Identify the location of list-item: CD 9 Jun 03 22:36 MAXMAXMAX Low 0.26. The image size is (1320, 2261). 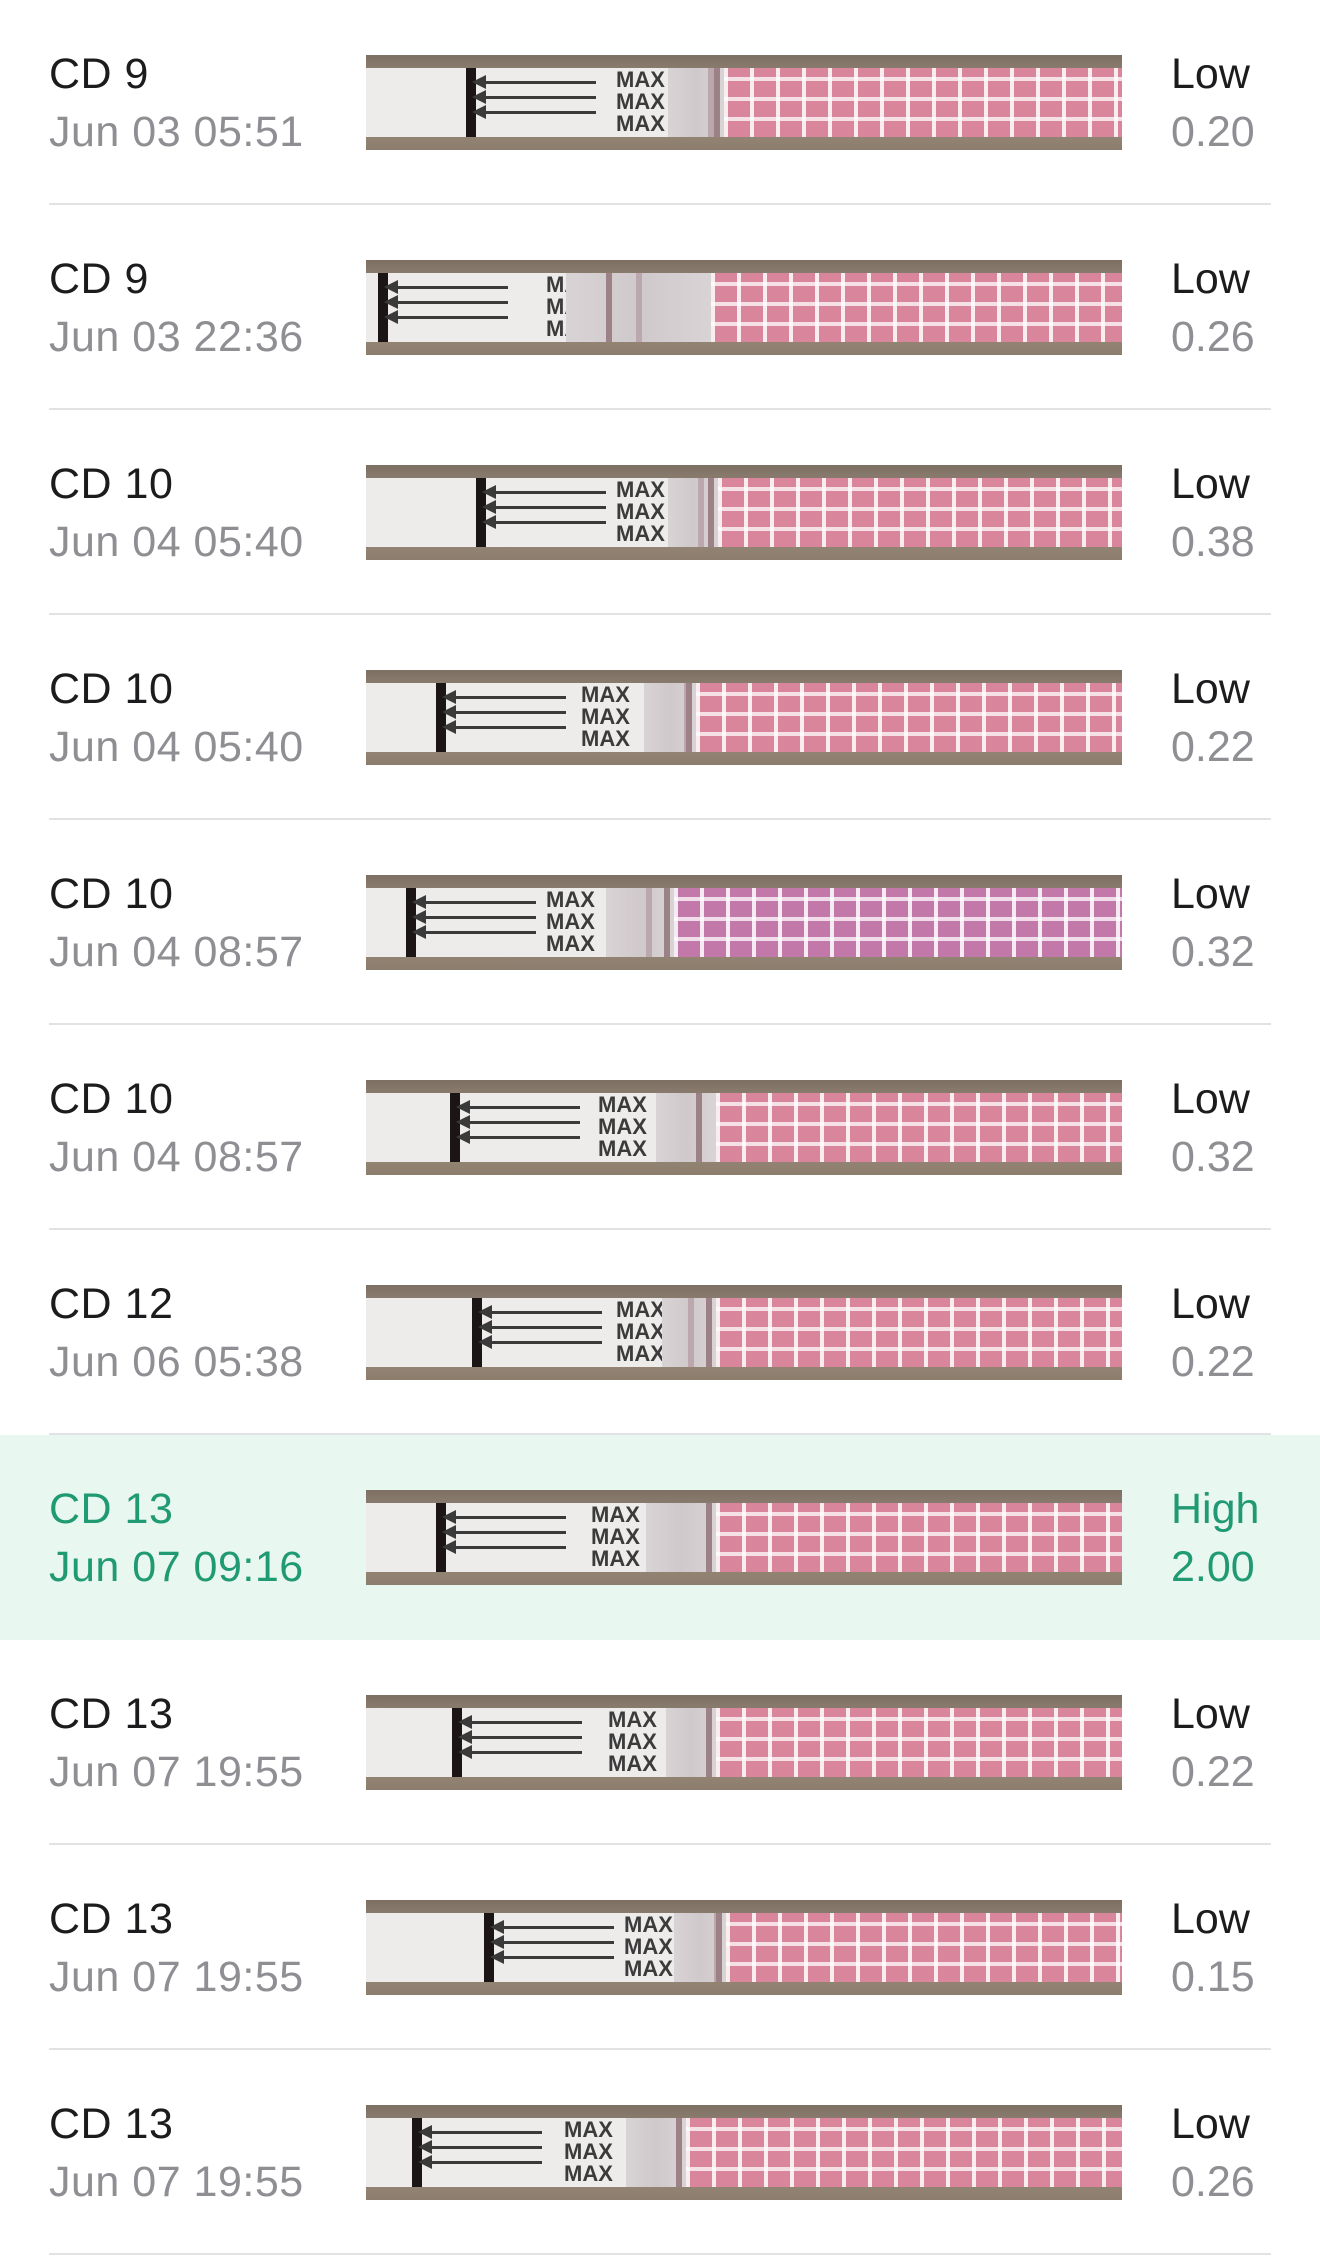
(660, 307).